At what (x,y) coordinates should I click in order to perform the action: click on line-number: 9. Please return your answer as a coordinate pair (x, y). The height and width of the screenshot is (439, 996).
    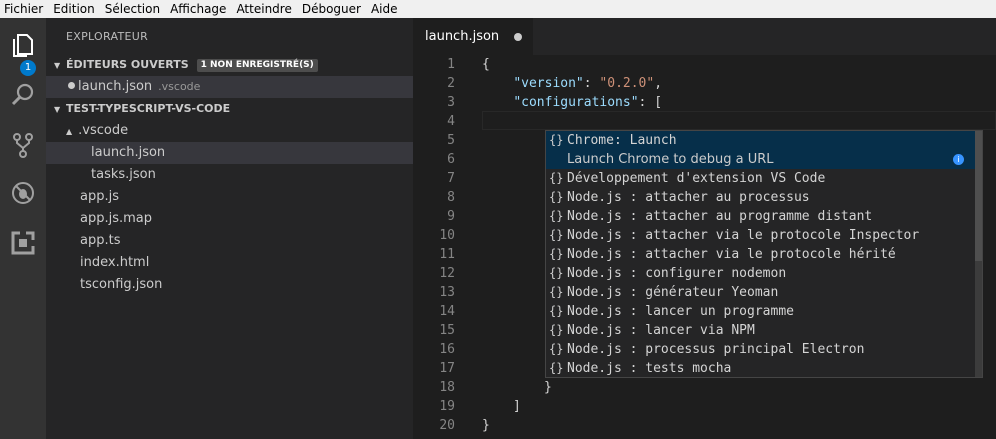
    Looking at the image, I should click on (451, 216).